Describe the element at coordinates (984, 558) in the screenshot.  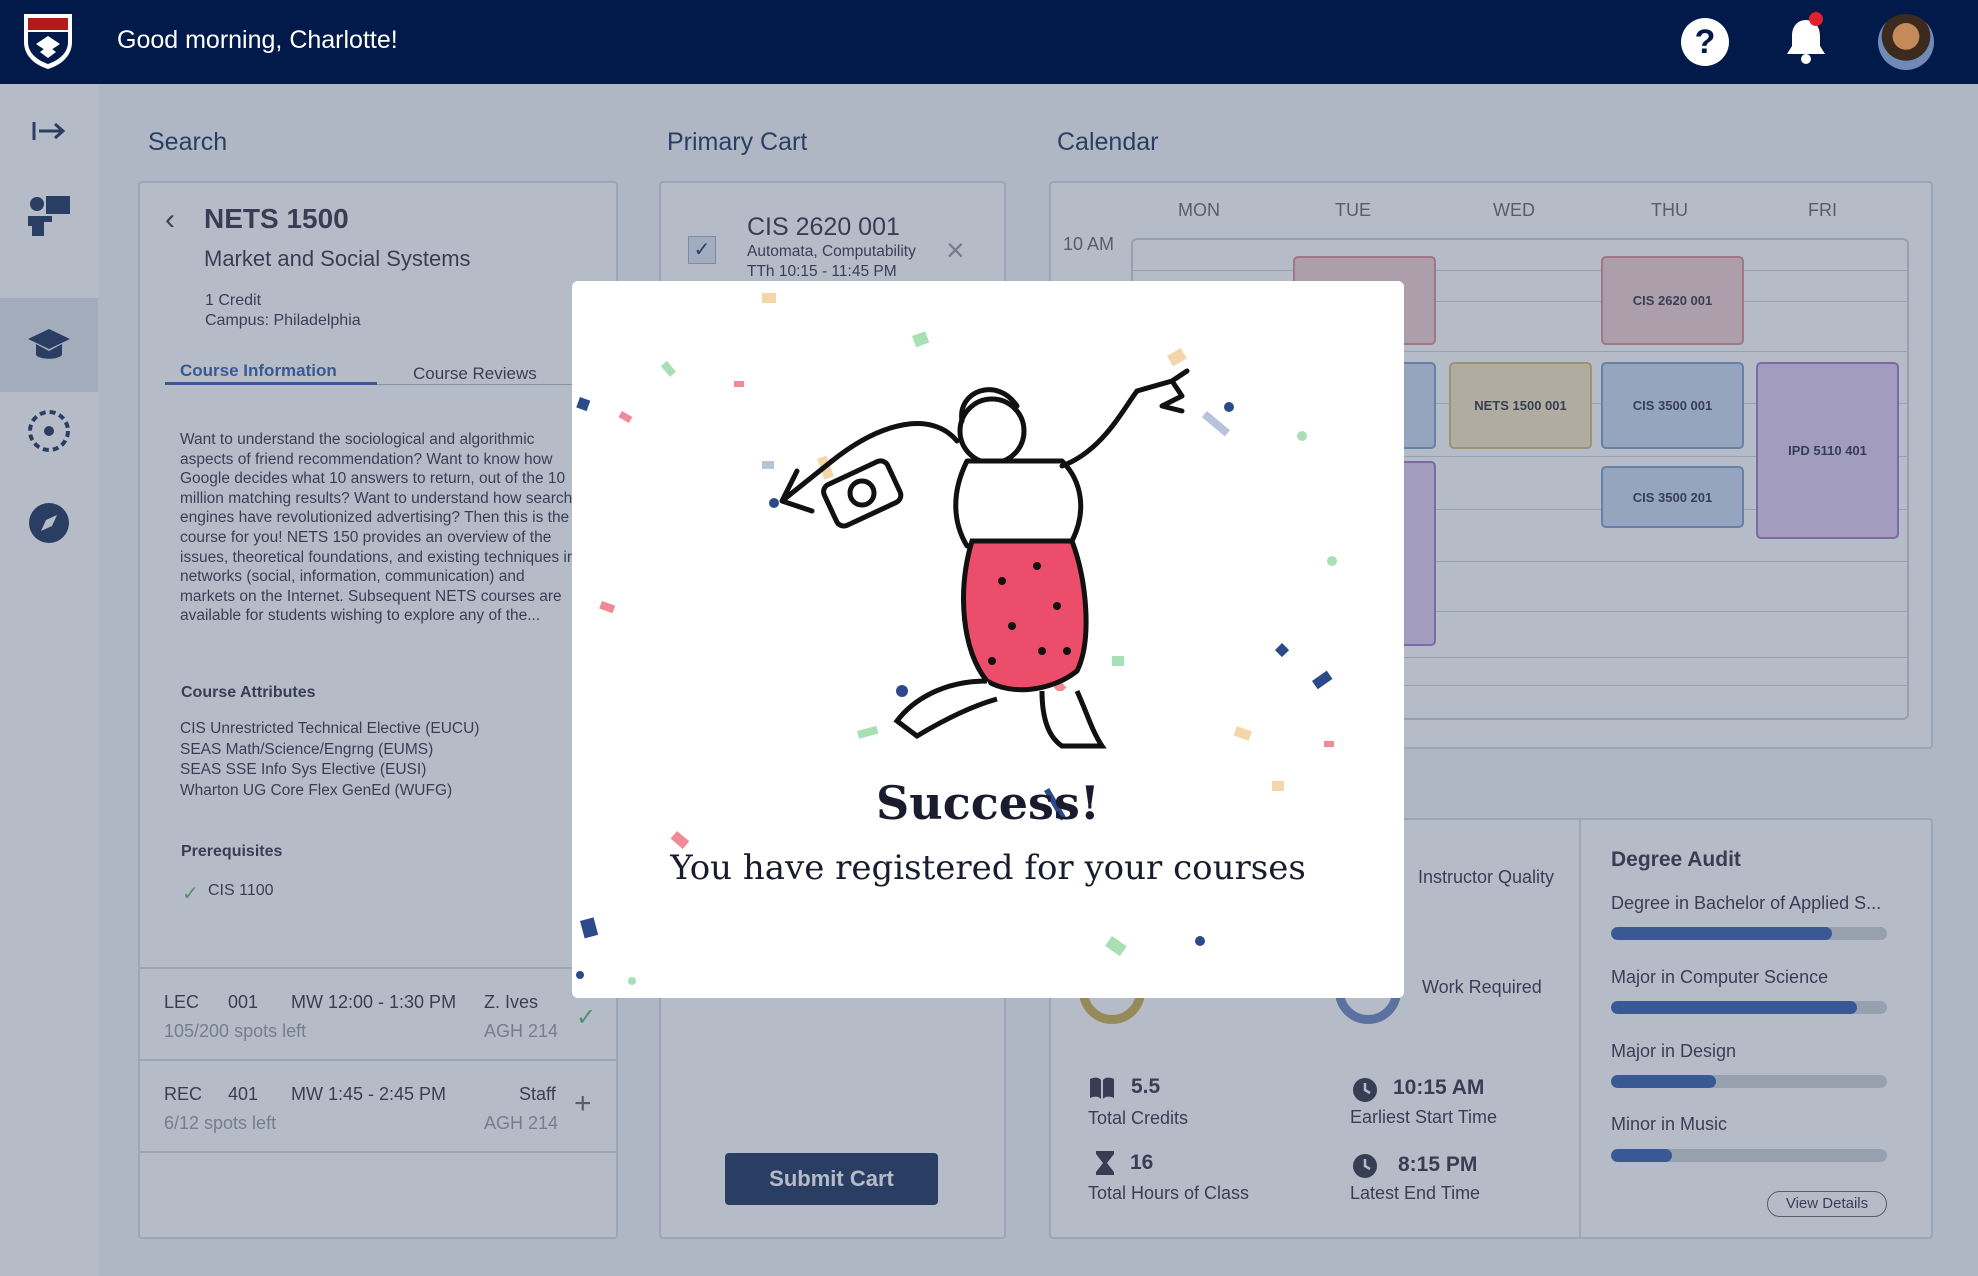
I see `celebration-character-illustration` at that location.